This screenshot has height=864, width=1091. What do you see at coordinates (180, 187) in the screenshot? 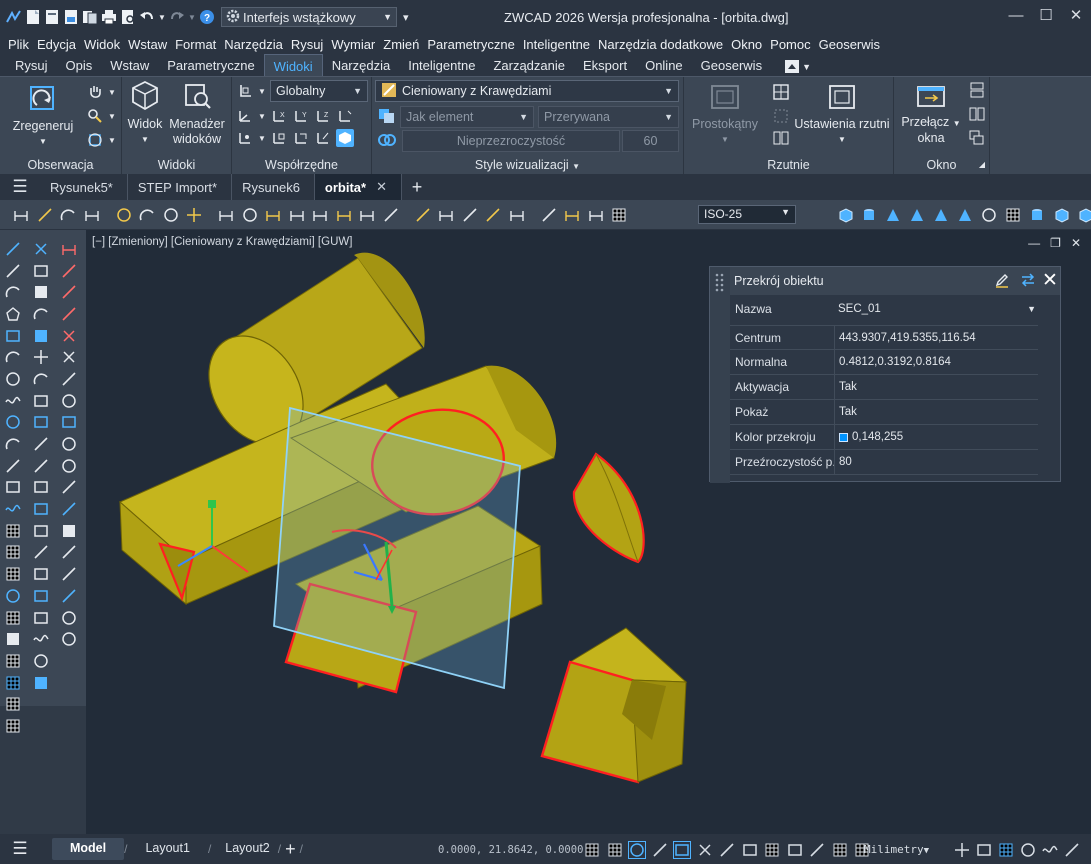
I see `doc-tab-step-import: STEP Import*` at bounding box center [180, 187].